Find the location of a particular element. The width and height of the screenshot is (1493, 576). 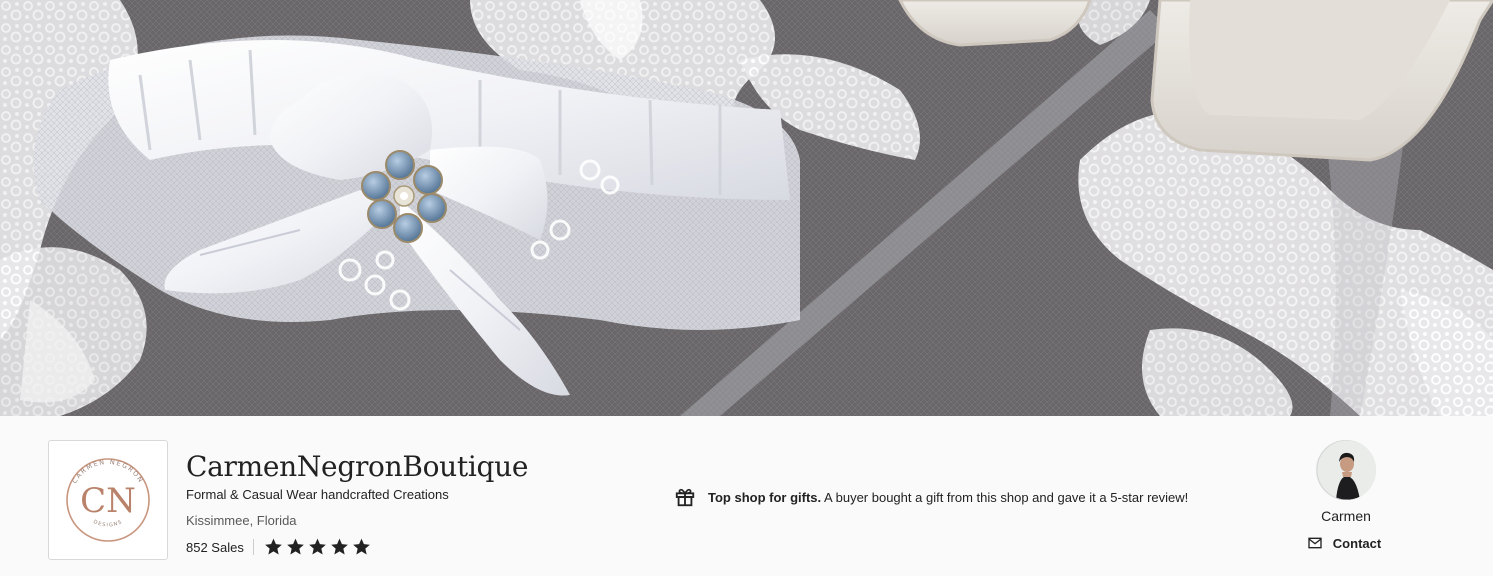

sales-count: 852 Sales is located at coordinates (215, 547).